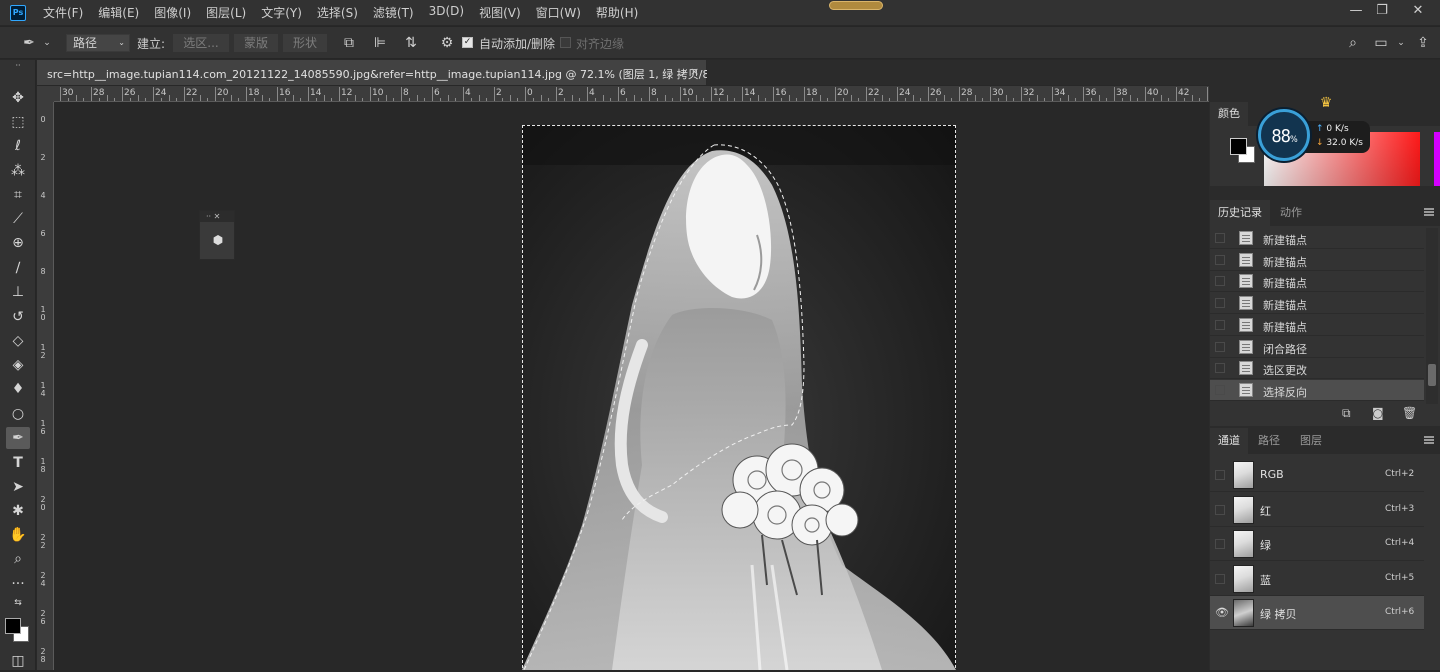 The image size is (1440, 672). I want to click on marquee-tool-icon: ⬚, so click(18, 122).